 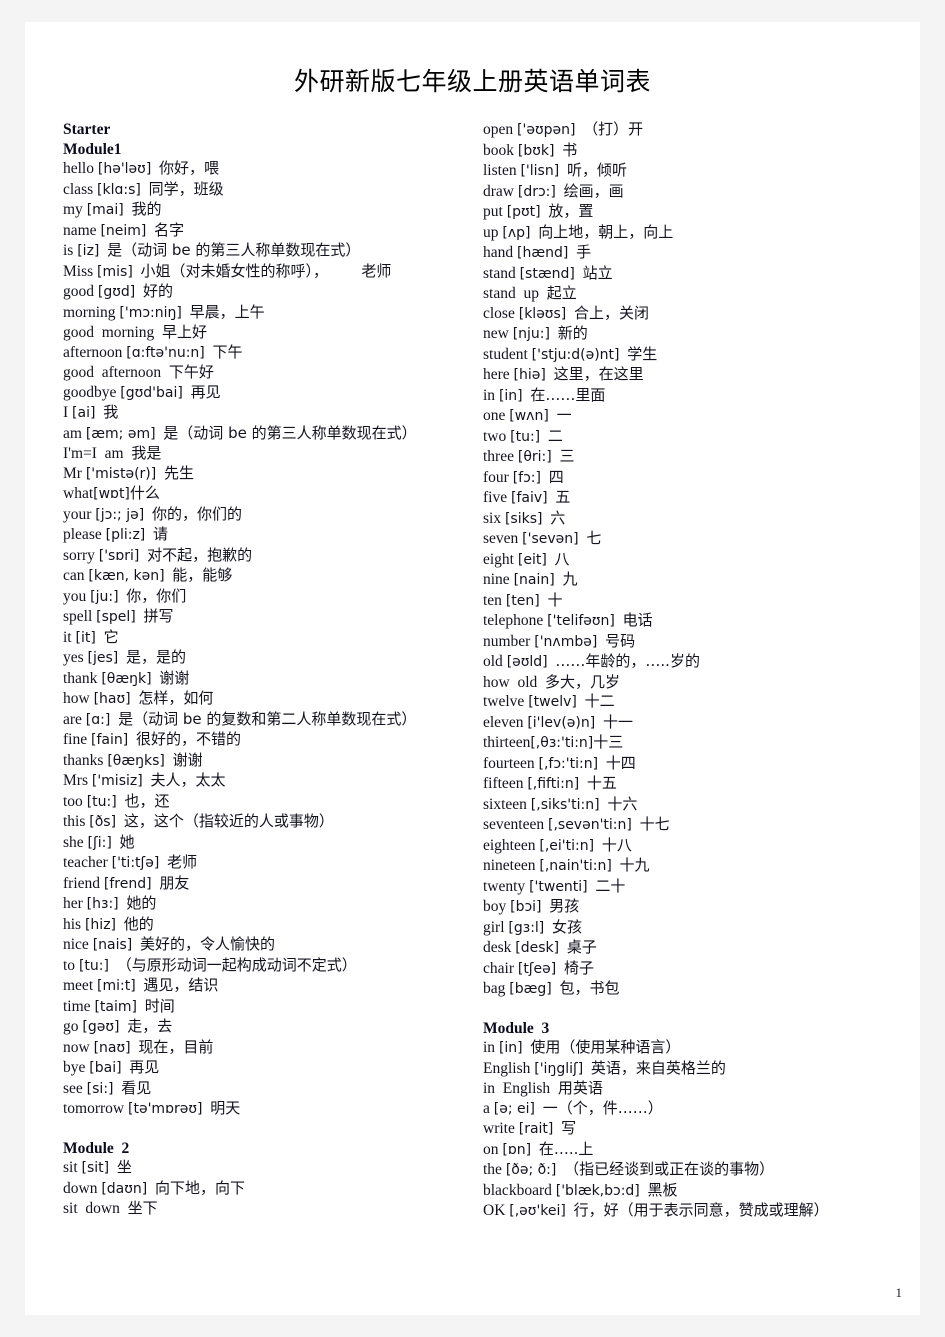 What do you see at coordinates (101, 801) in the screenshot?
I see `word-phonetic: [tu:]` at bounding box center [101, 801].